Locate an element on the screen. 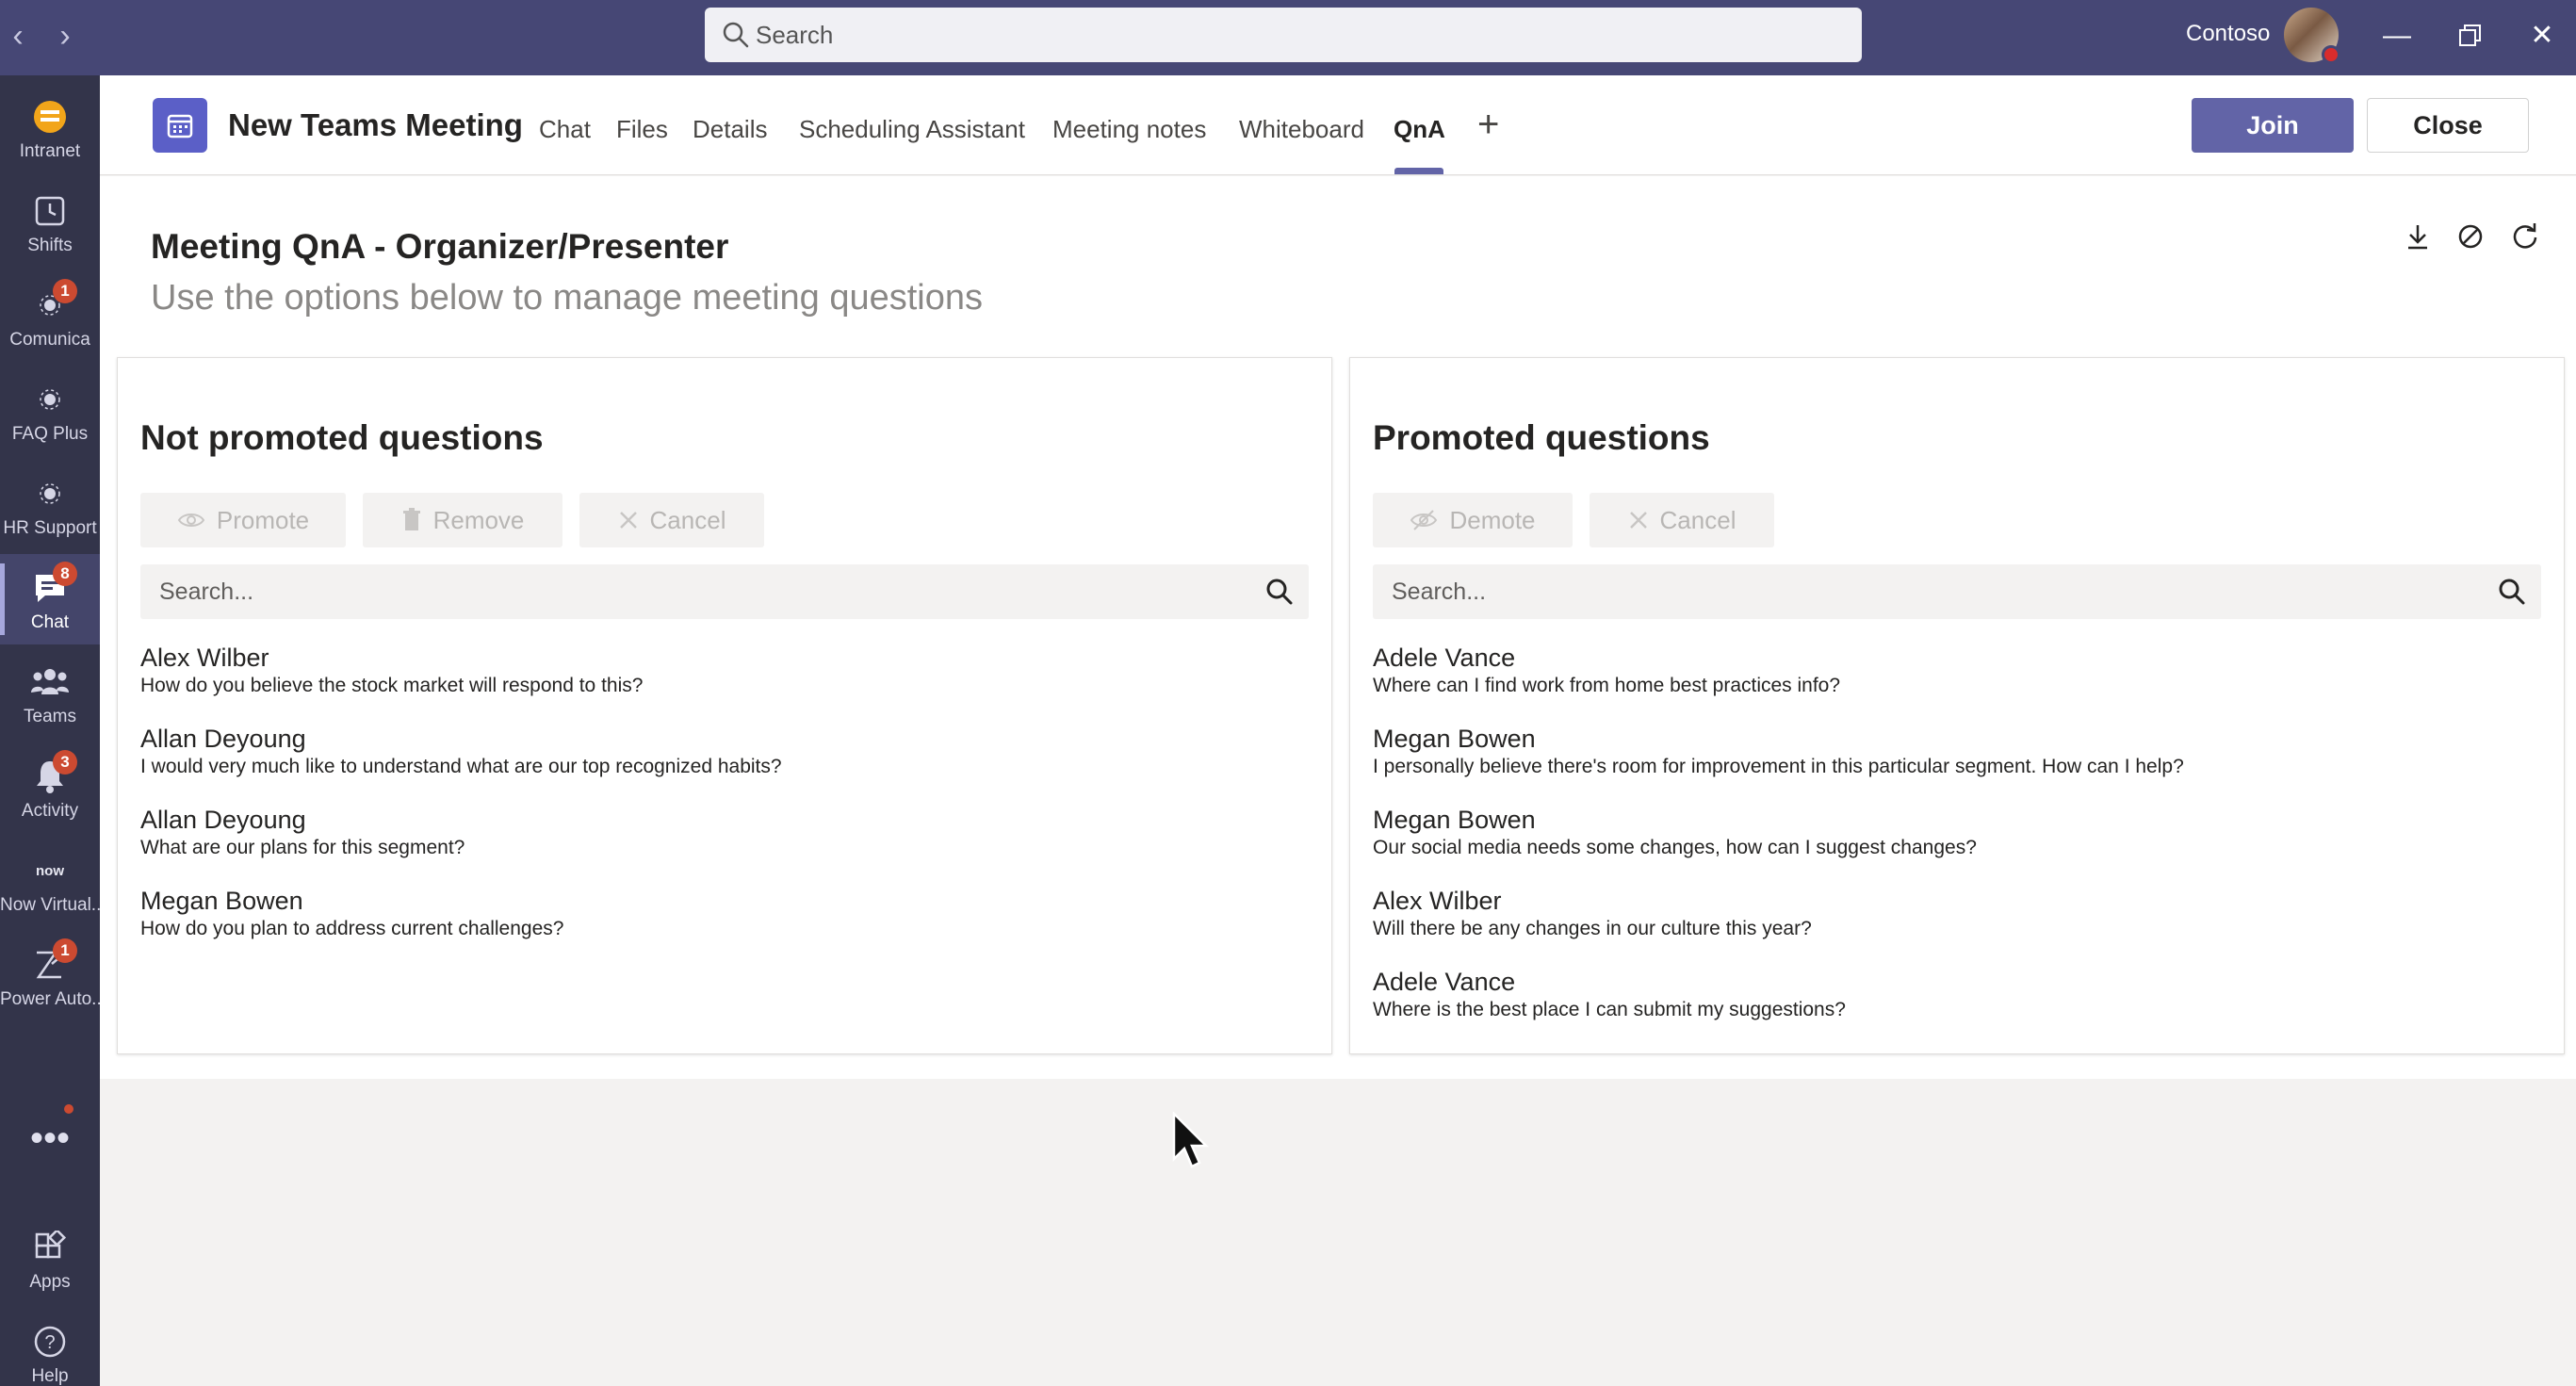 The image size is (2576, 1386). remove-label: Remove is located at coordinates (478, 519).